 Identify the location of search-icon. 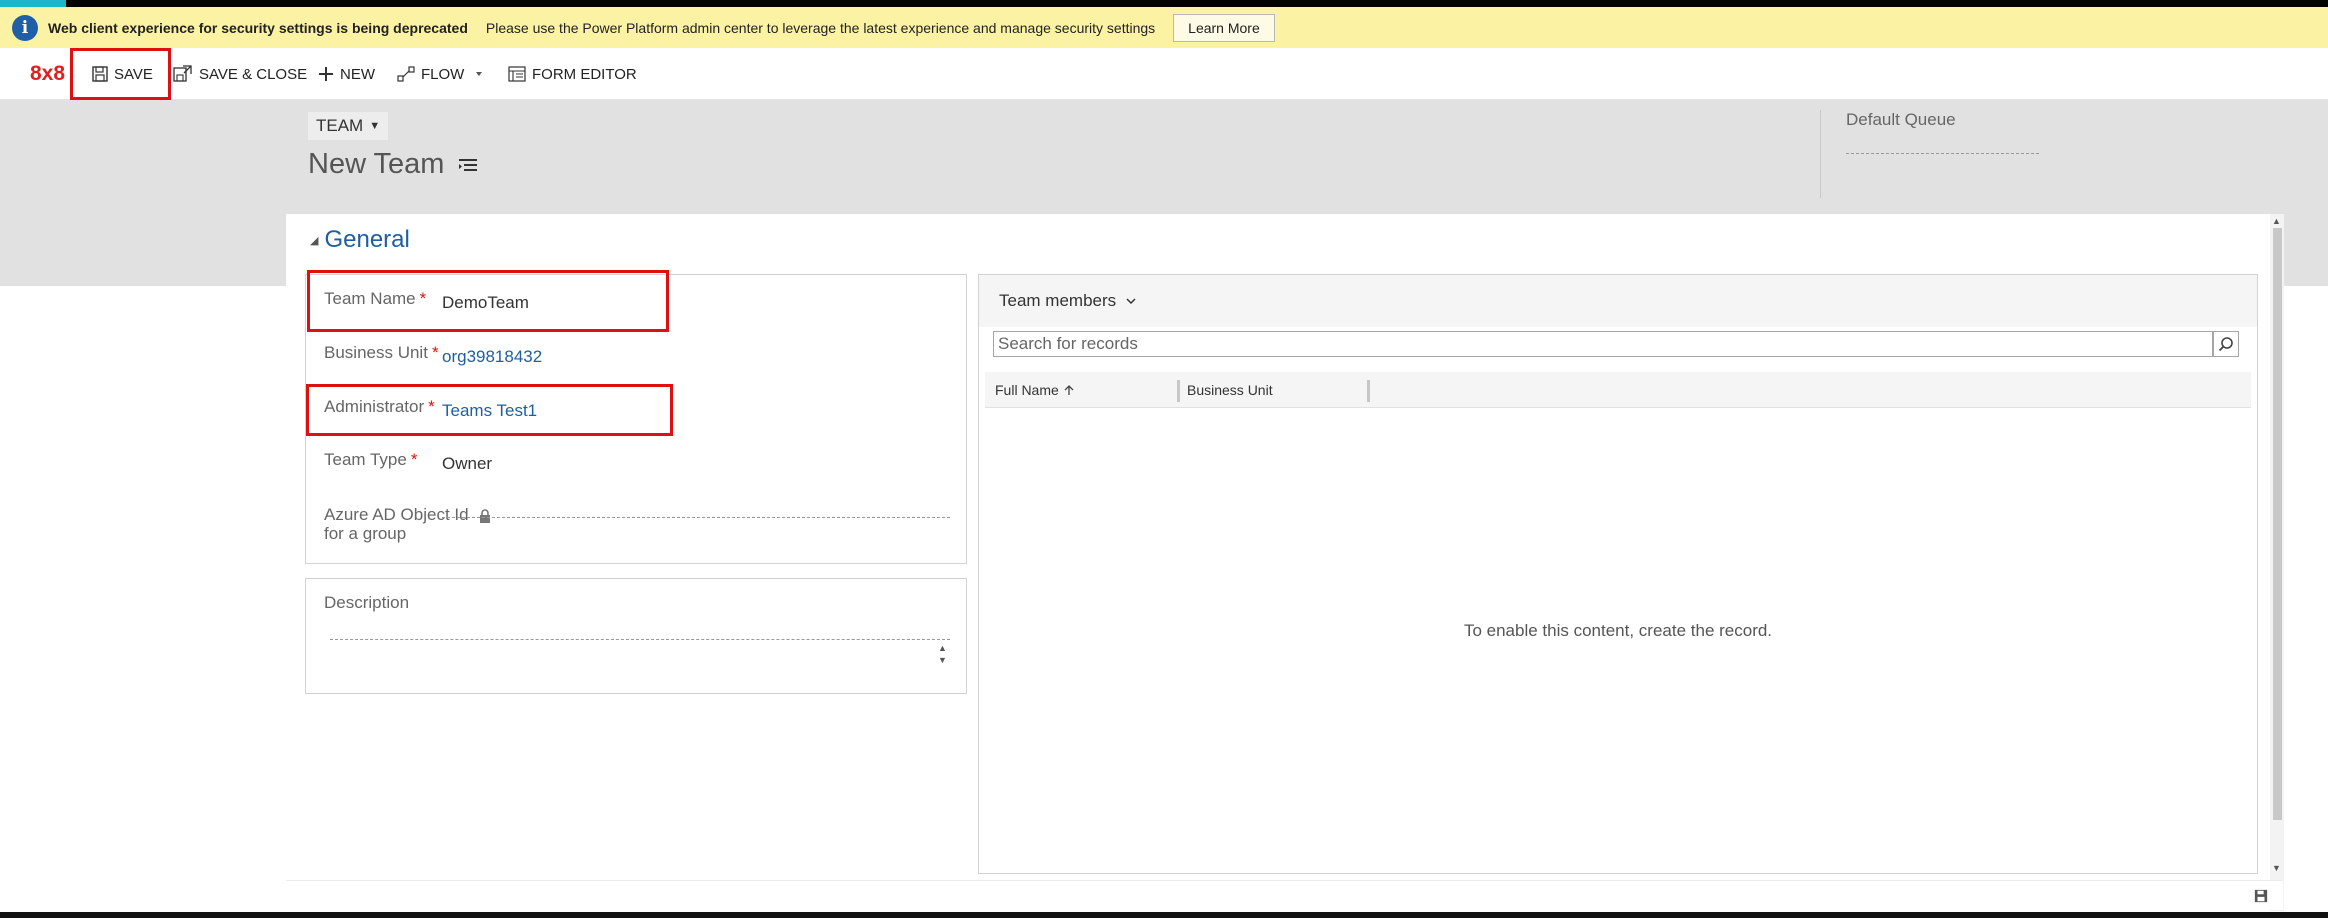
(2225, 344).